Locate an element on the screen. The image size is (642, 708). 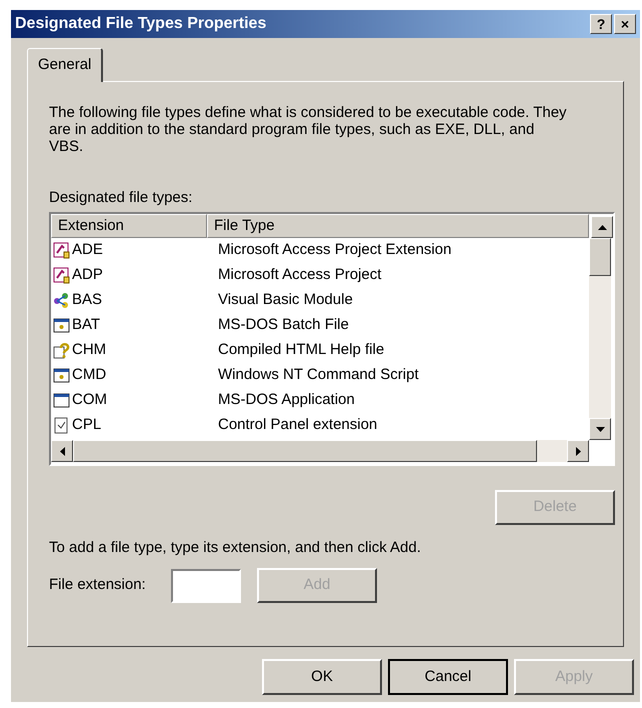
file-type-cell-text: MS-DOS Batch File is located at coordinates (283, 325).